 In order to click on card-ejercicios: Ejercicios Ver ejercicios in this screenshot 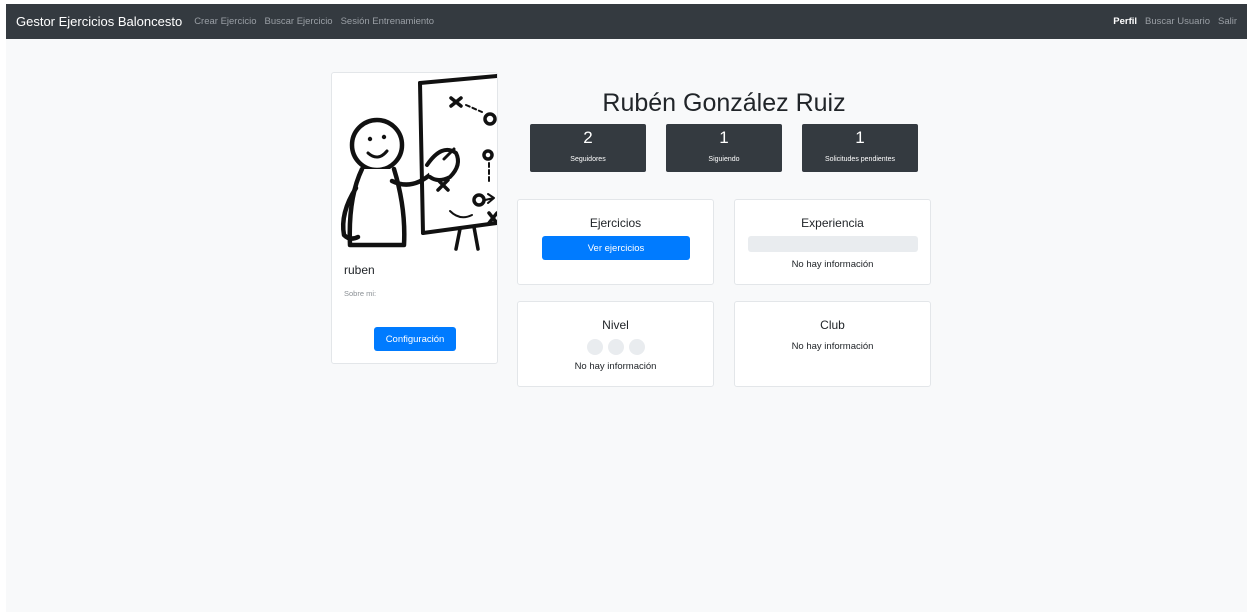, I will do `click(615, 242)`.